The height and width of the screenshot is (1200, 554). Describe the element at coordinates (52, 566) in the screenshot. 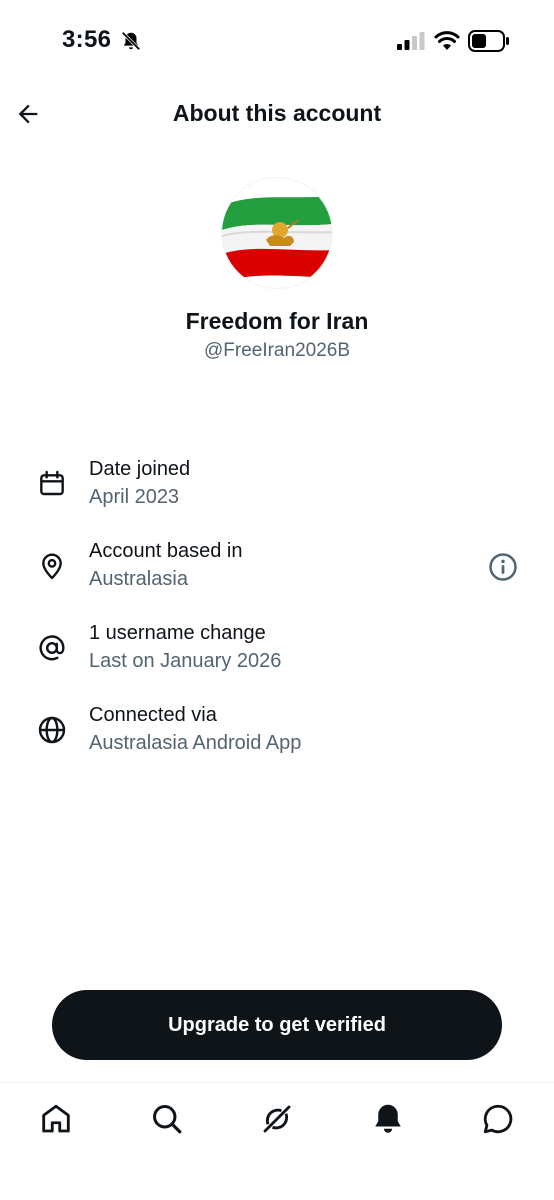

I see `location-pin-icon` at that location.